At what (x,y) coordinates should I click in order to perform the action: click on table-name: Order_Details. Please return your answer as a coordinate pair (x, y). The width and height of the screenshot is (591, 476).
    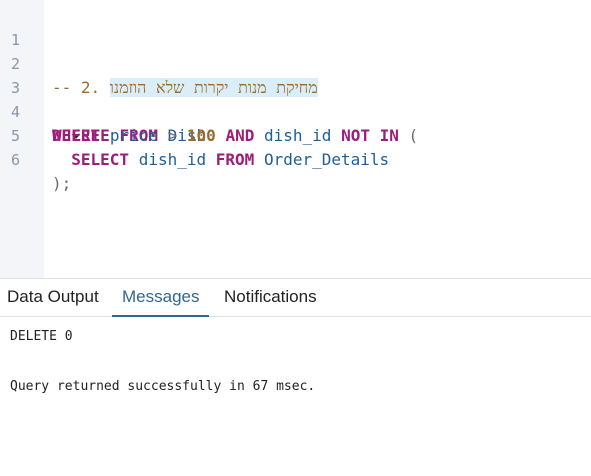
    Looking at the image, I should click on (326, 159).